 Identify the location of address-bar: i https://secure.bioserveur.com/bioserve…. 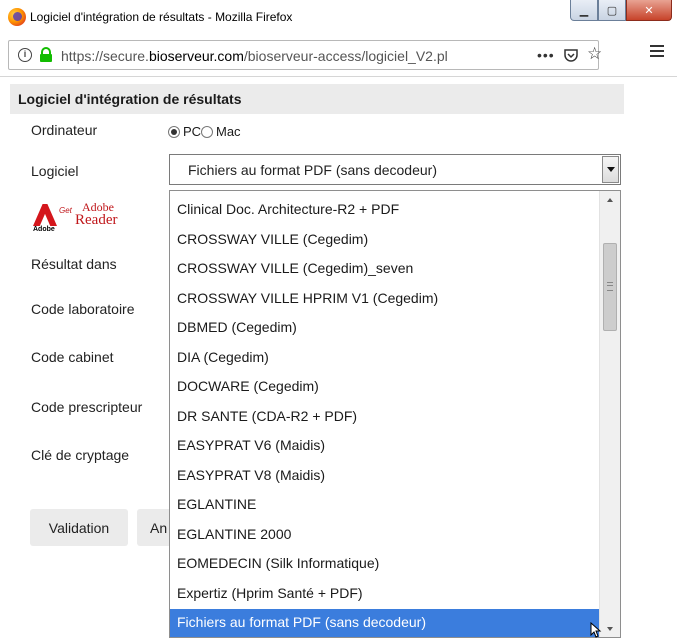
(305, 55).